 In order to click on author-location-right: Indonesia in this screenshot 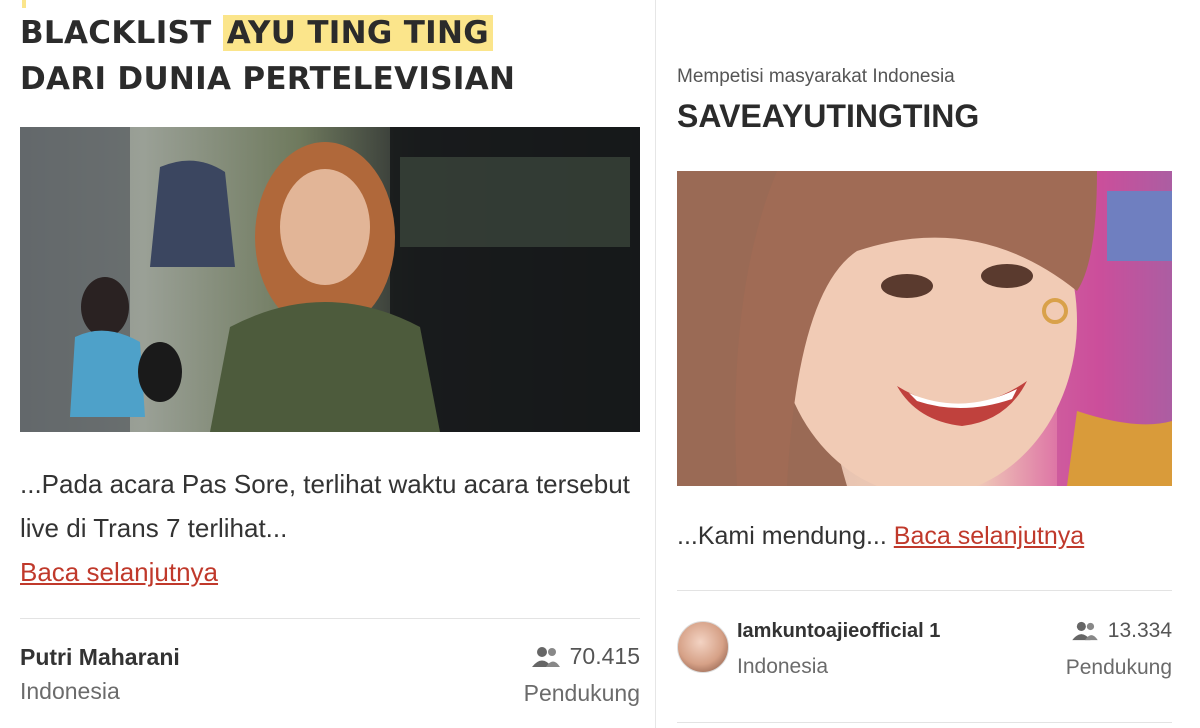, I will do `click(783, 666)`.